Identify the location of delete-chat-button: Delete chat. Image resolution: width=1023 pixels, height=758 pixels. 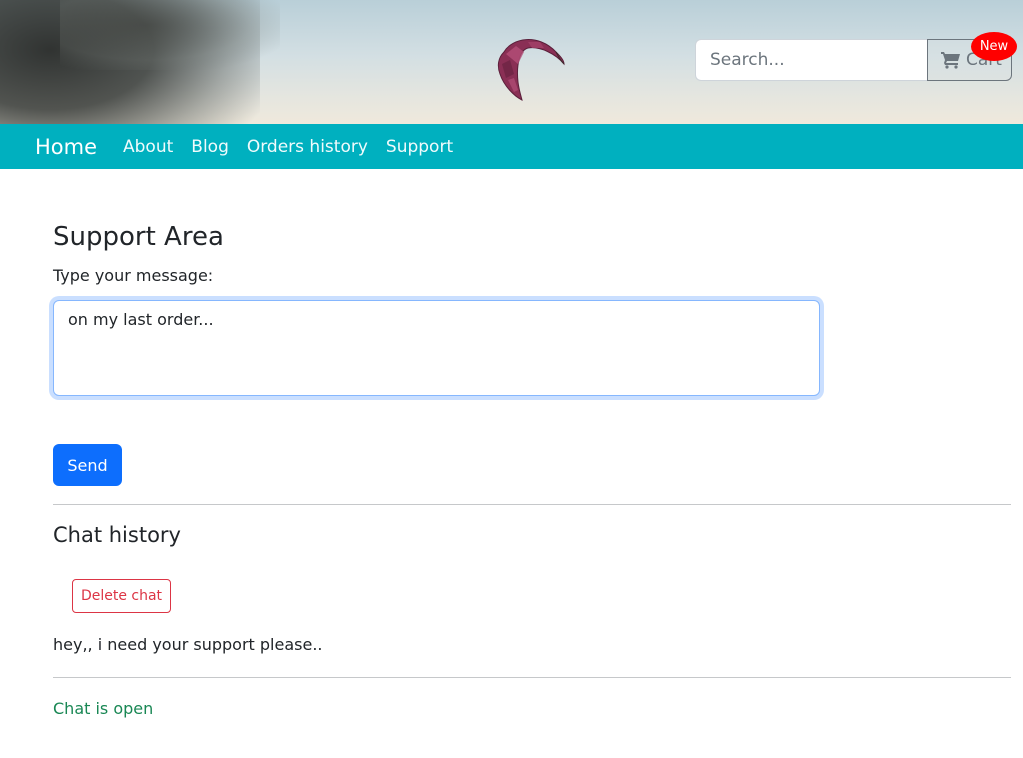
(121, 596).